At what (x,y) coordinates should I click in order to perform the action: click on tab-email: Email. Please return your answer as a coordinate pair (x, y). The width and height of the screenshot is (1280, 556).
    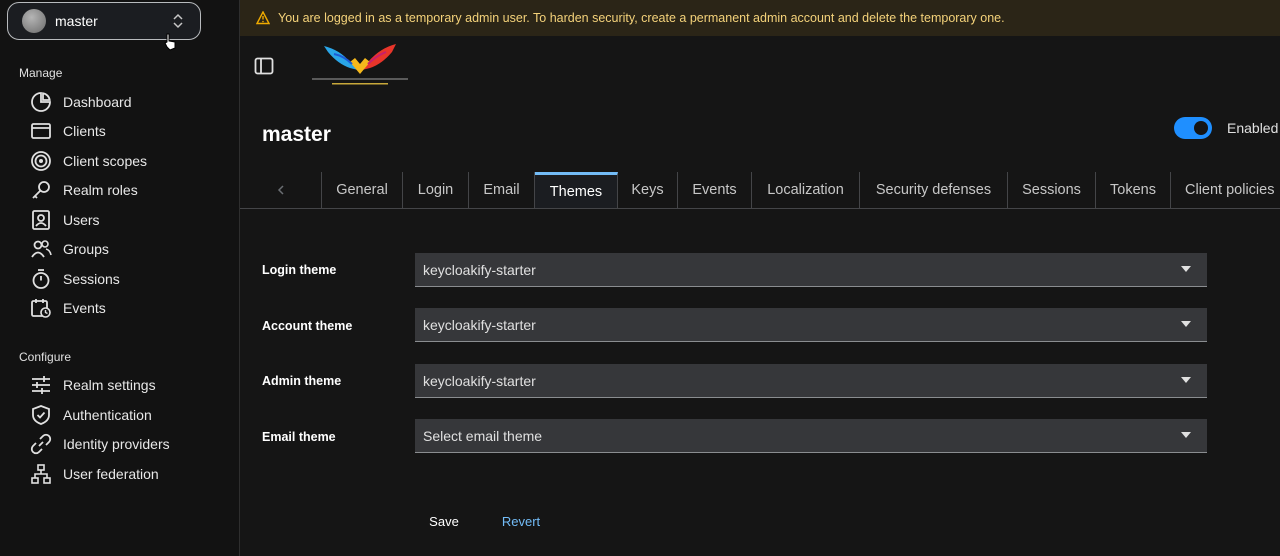
    Looking at the image, I should click on (502, 190).